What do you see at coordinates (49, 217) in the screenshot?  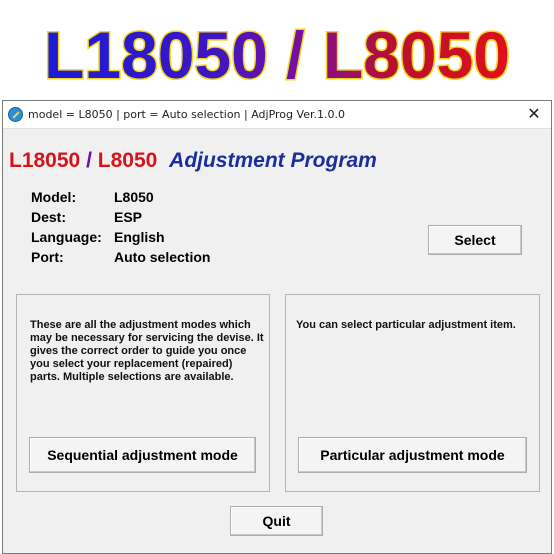 I see `info-key: Dest:` at bounding box center [49, 217].